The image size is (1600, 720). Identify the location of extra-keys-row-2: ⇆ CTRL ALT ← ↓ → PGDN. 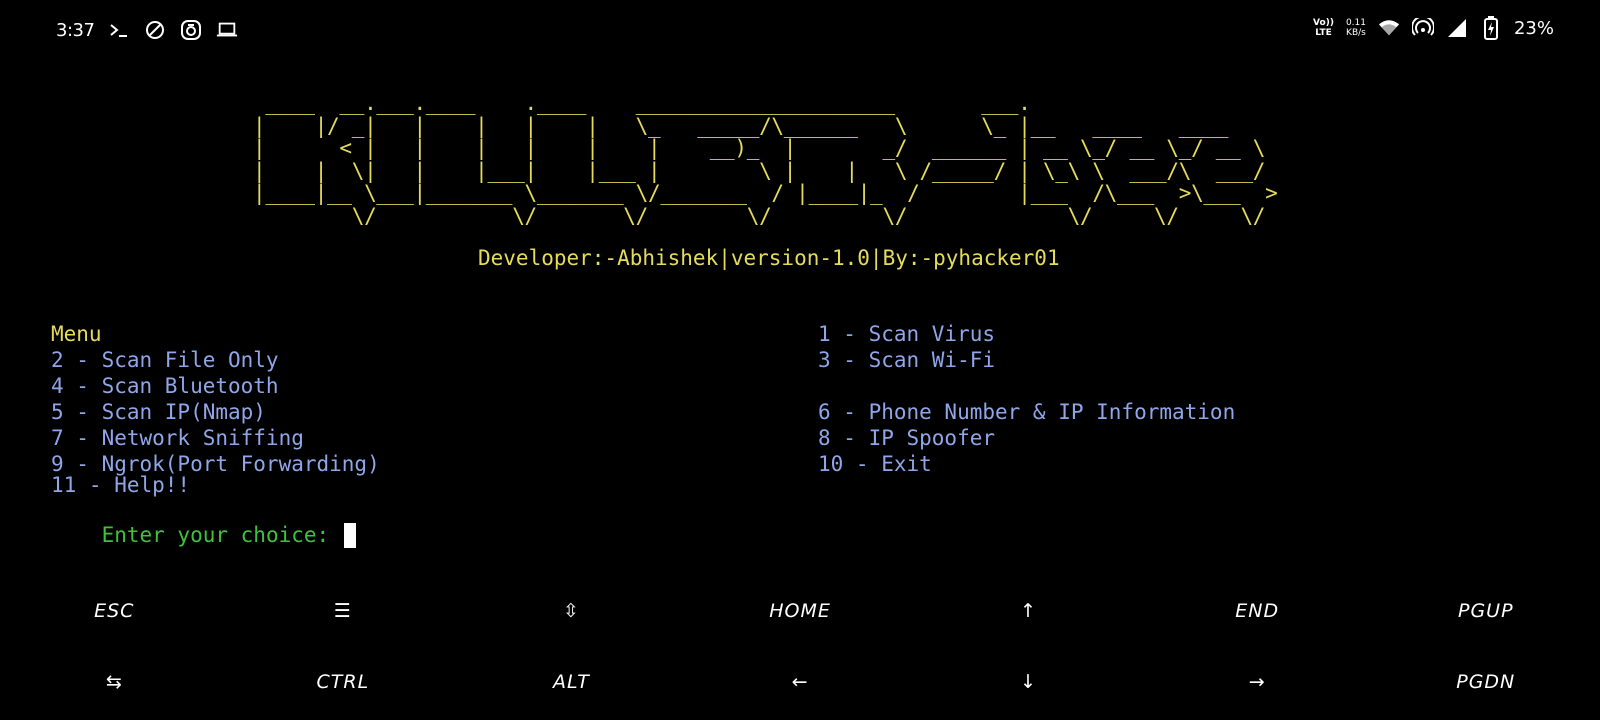
(800, 682).